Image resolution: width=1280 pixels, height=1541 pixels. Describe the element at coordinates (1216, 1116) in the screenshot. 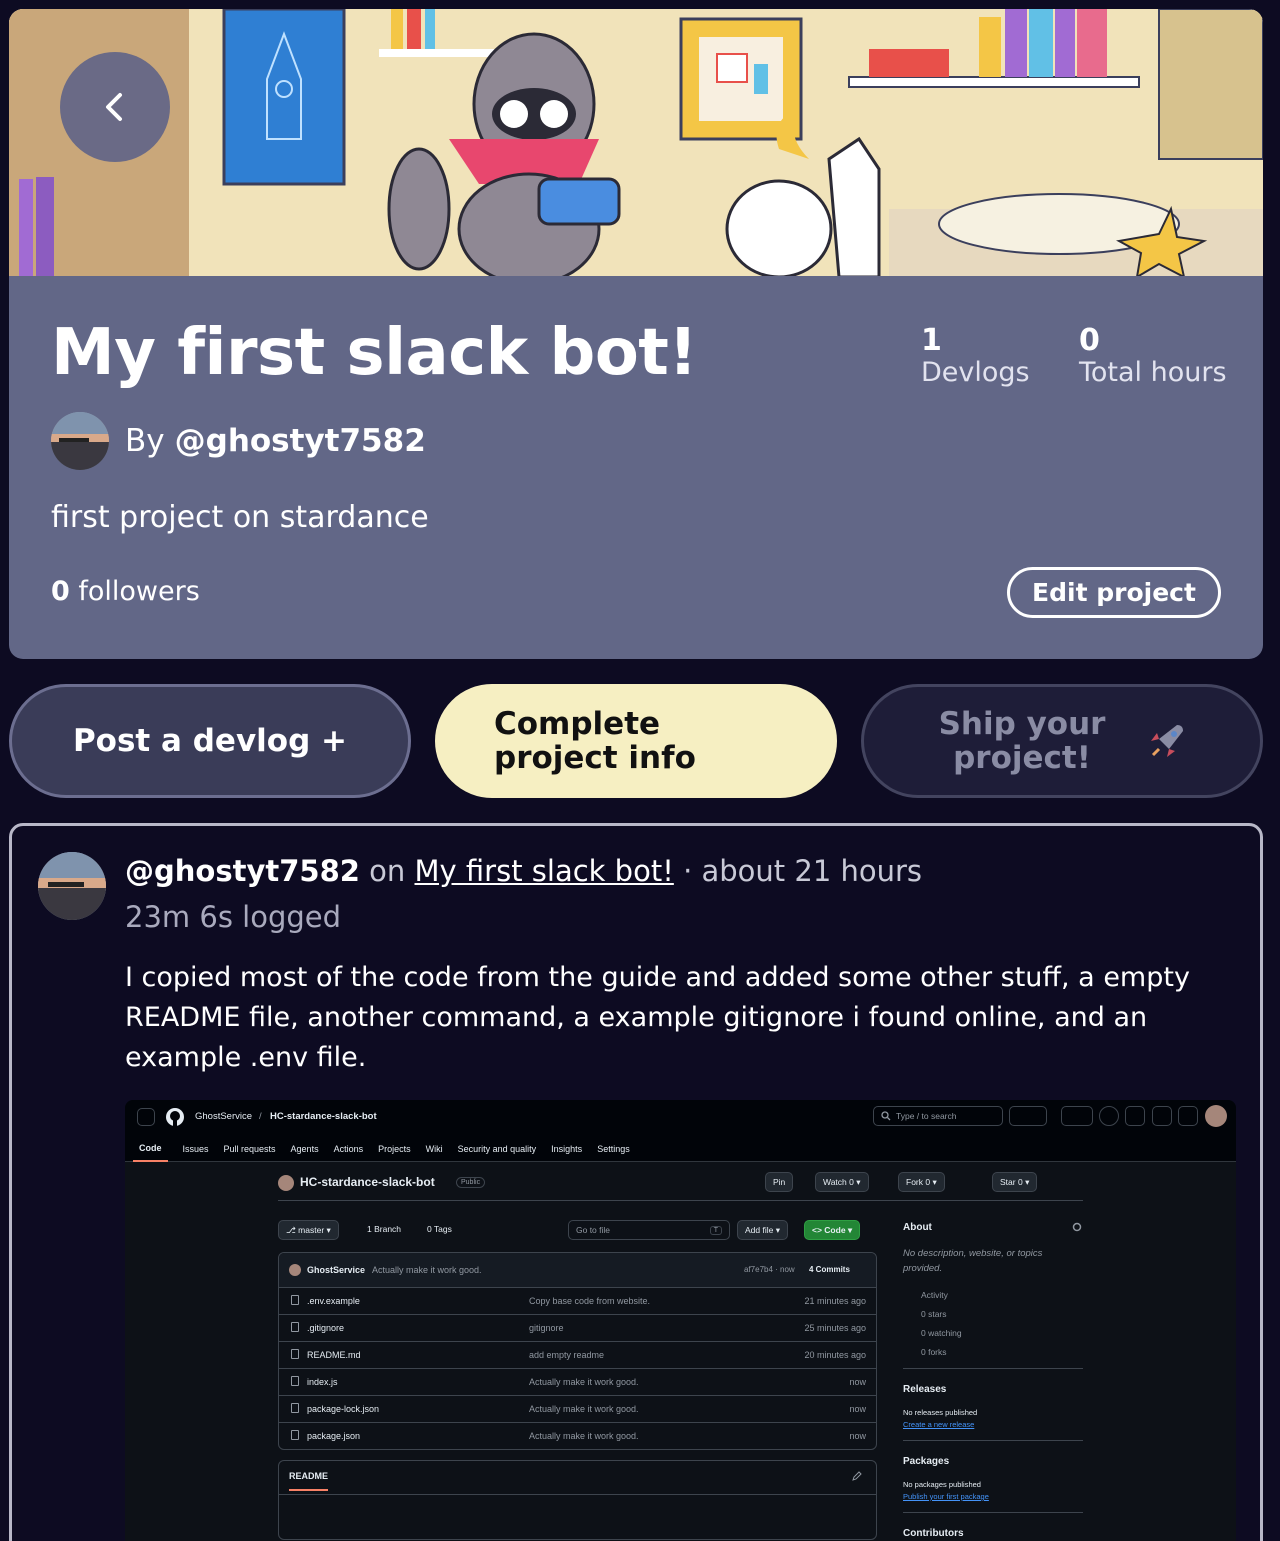

I see `github-user-avatar` at that location.